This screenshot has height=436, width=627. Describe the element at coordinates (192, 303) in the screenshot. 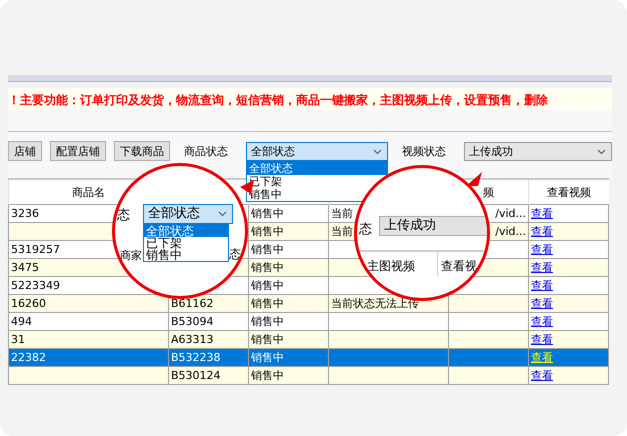

I see `table-cell: B61162` at that location.